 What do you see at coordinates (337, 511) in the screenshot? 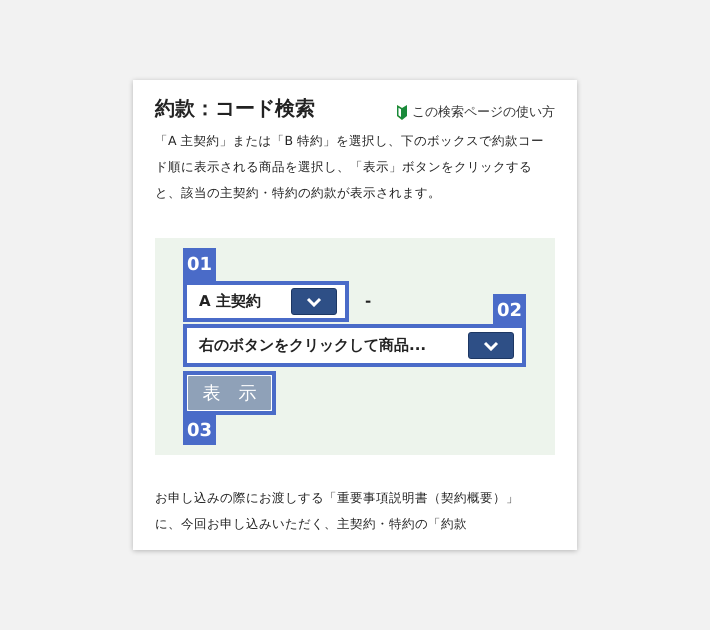
I see `note-text: お申し込みの際にお渡しする「重要事項説明書（契約概要）」に、今回お申し込みいただく、主契約・特約の「約款` at bounding box center [337, 511].